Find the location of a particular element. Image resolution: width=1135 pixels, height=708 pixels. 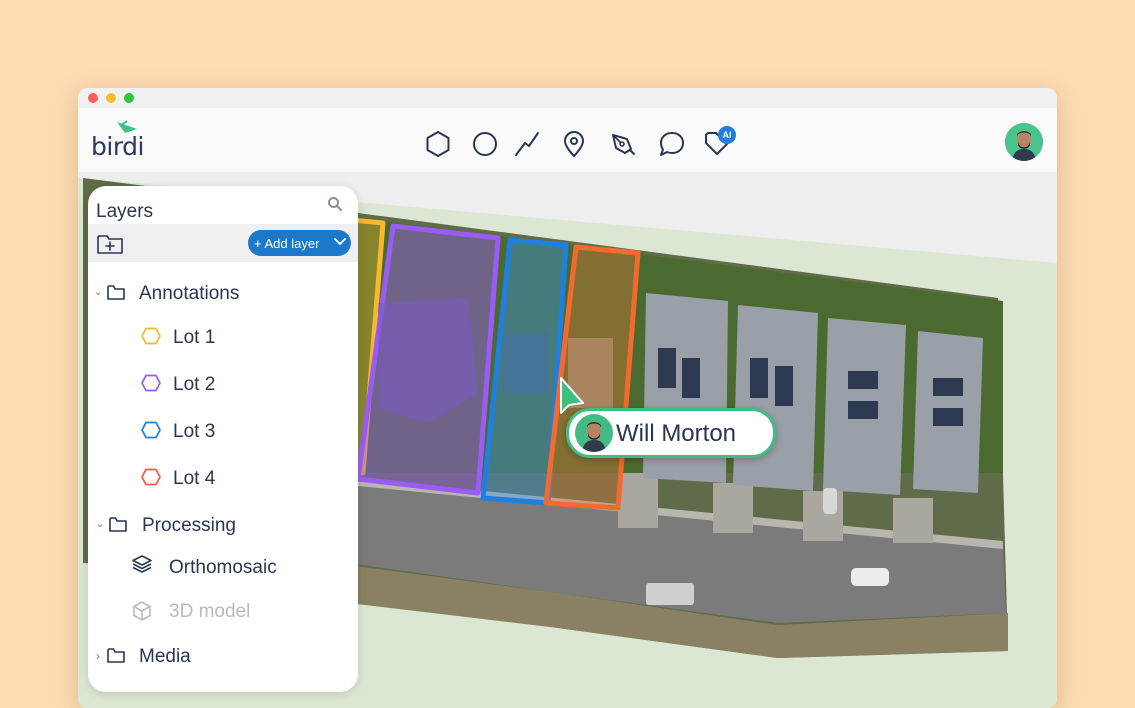

polygon-tool is located at coordinates (438, 144).